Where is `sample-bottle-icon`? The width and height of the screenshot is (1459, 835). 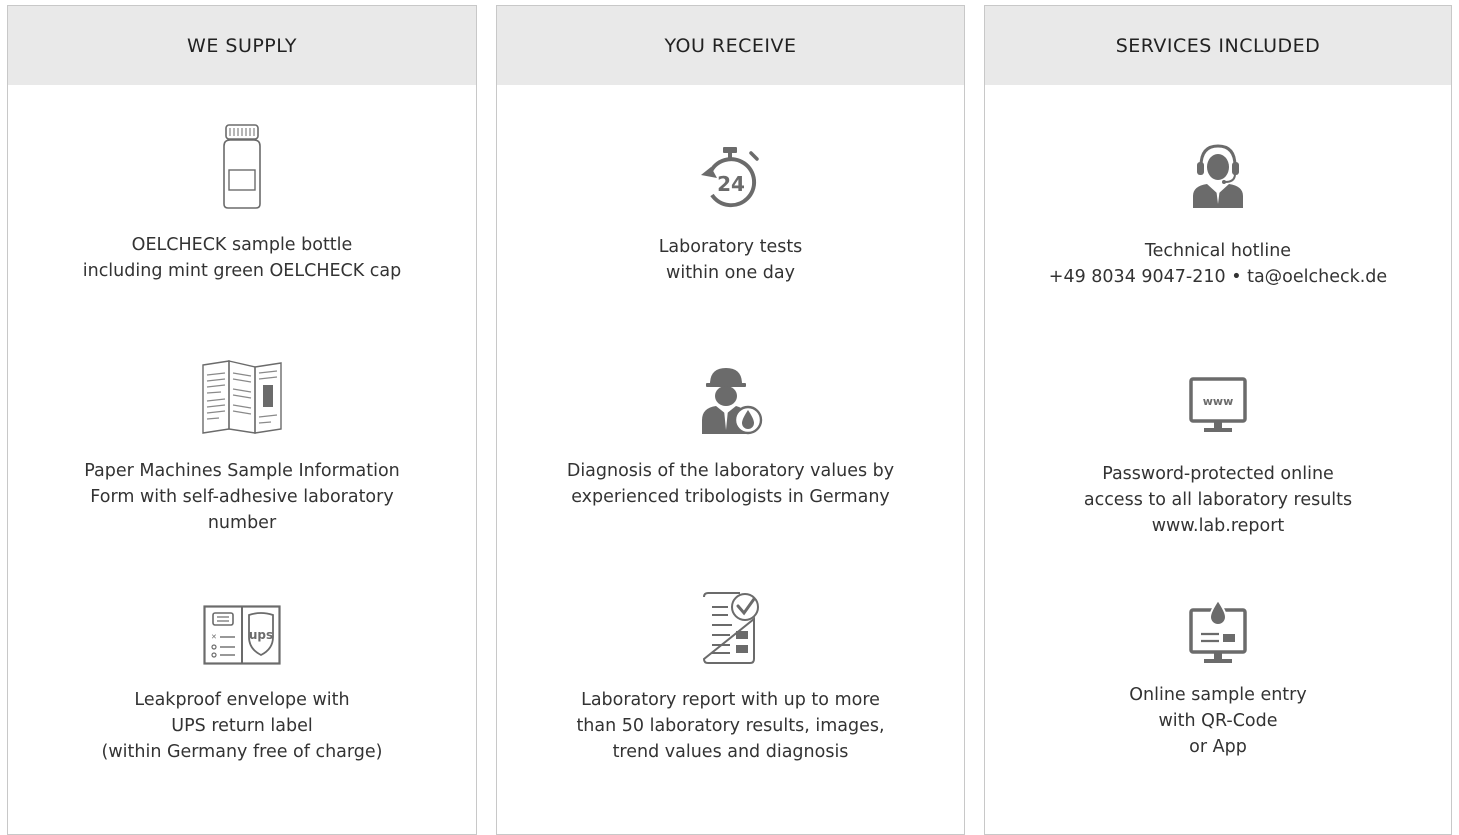
sample-bottle-icon is located at coordinates (242, 166).